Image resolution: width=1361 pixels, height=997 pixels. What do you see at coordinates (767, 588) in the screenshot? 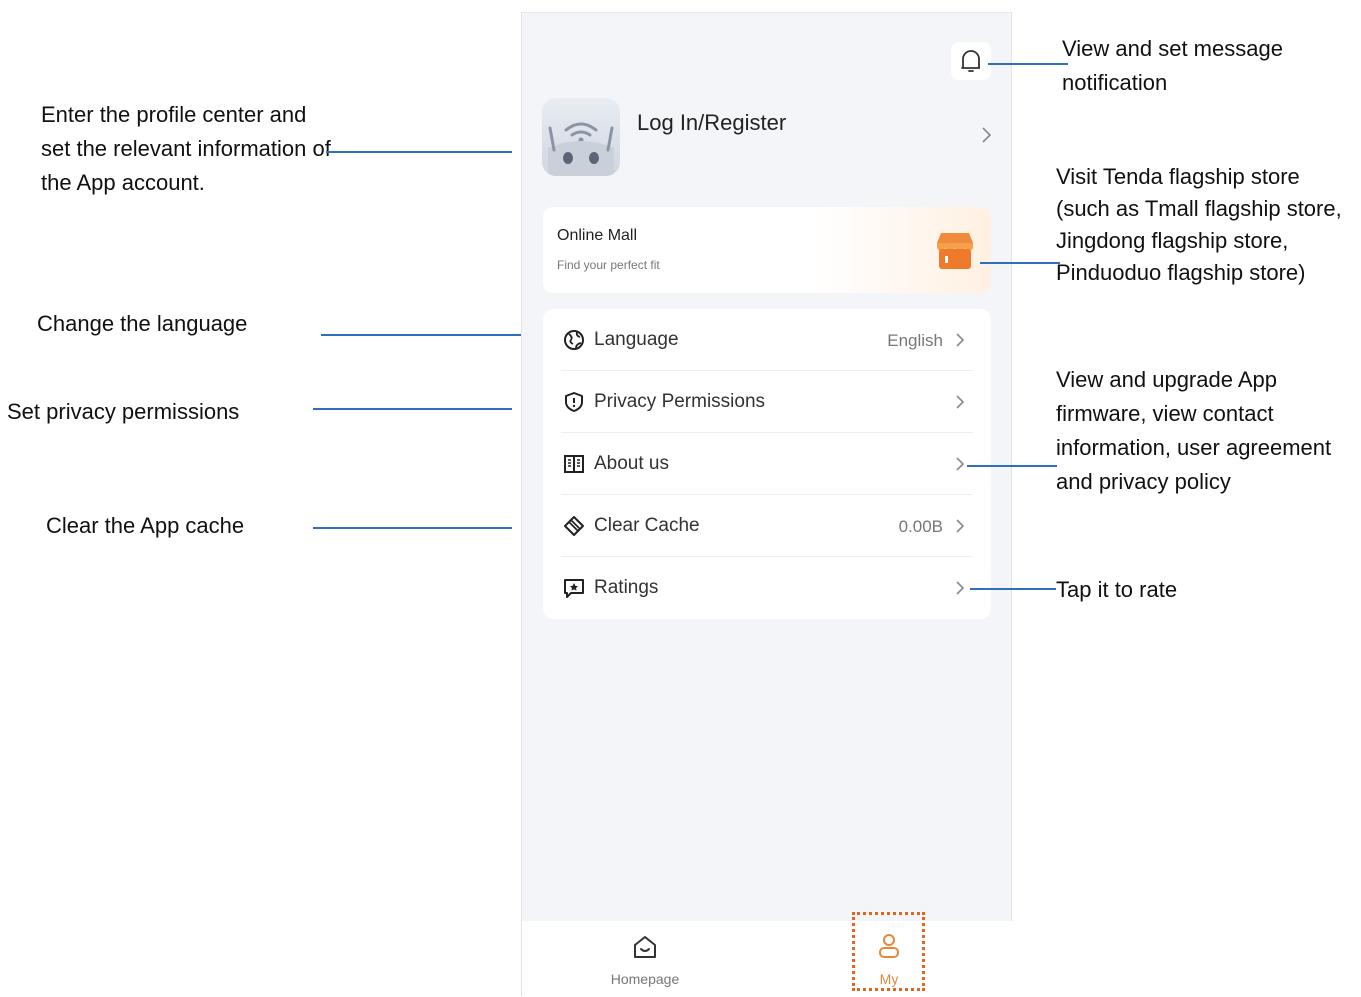
I see `menu-item-ratings: Ratings` at bounding box center [767, 588].